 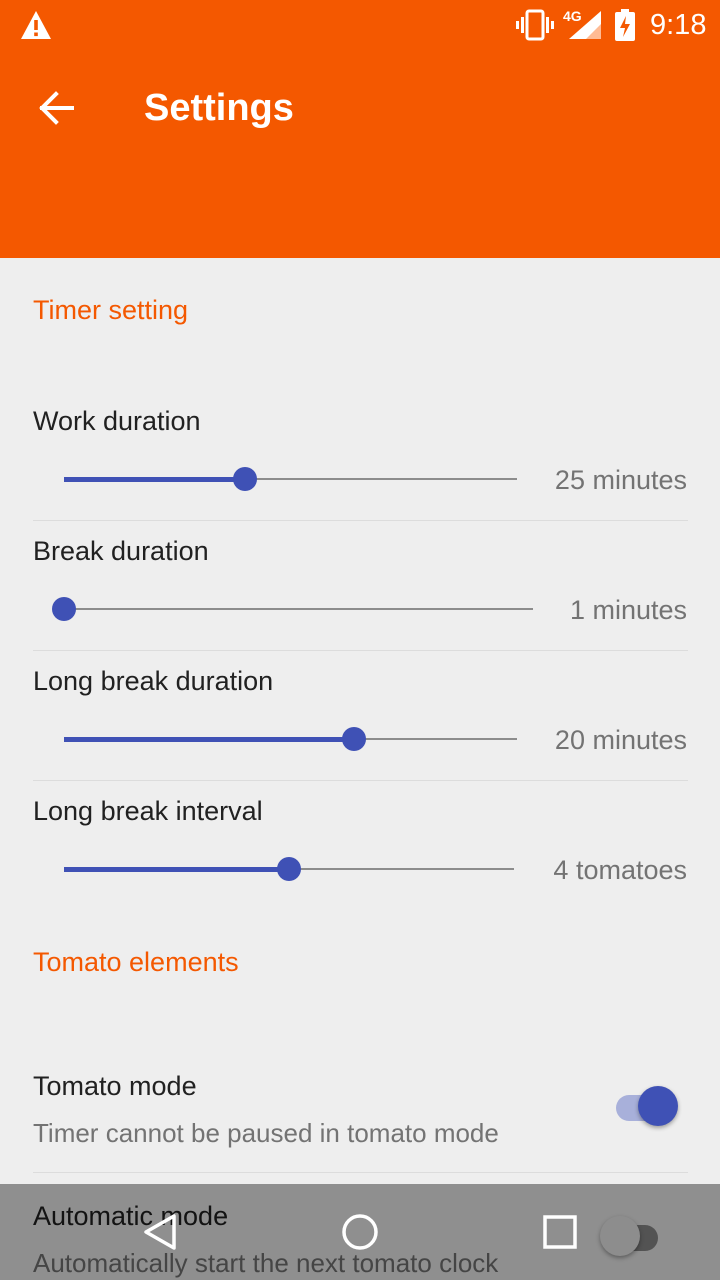 I want to click on pref-title: Work duration, so click(x=117, y=421).